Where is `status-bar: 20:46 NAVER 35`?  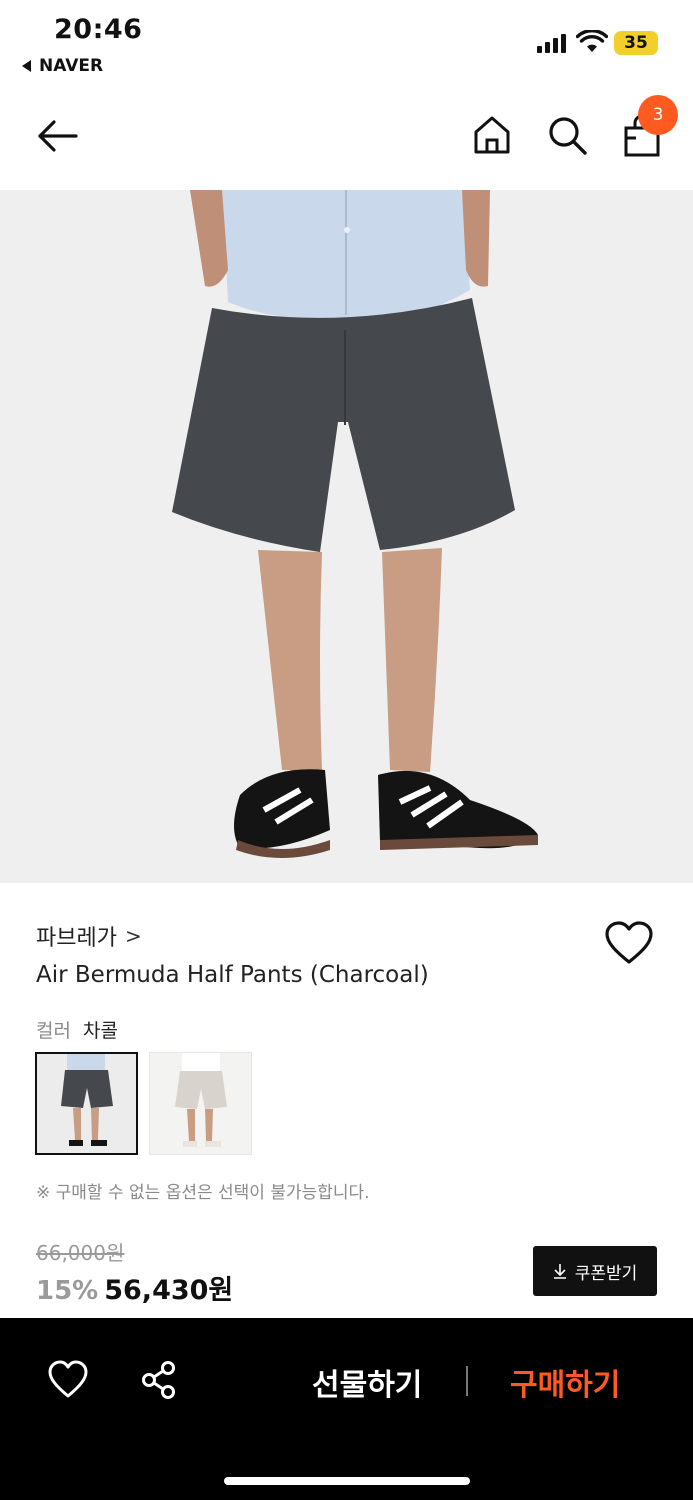 status-bar: 20:46 NAVER 35 is located at coordinates (346, 45).